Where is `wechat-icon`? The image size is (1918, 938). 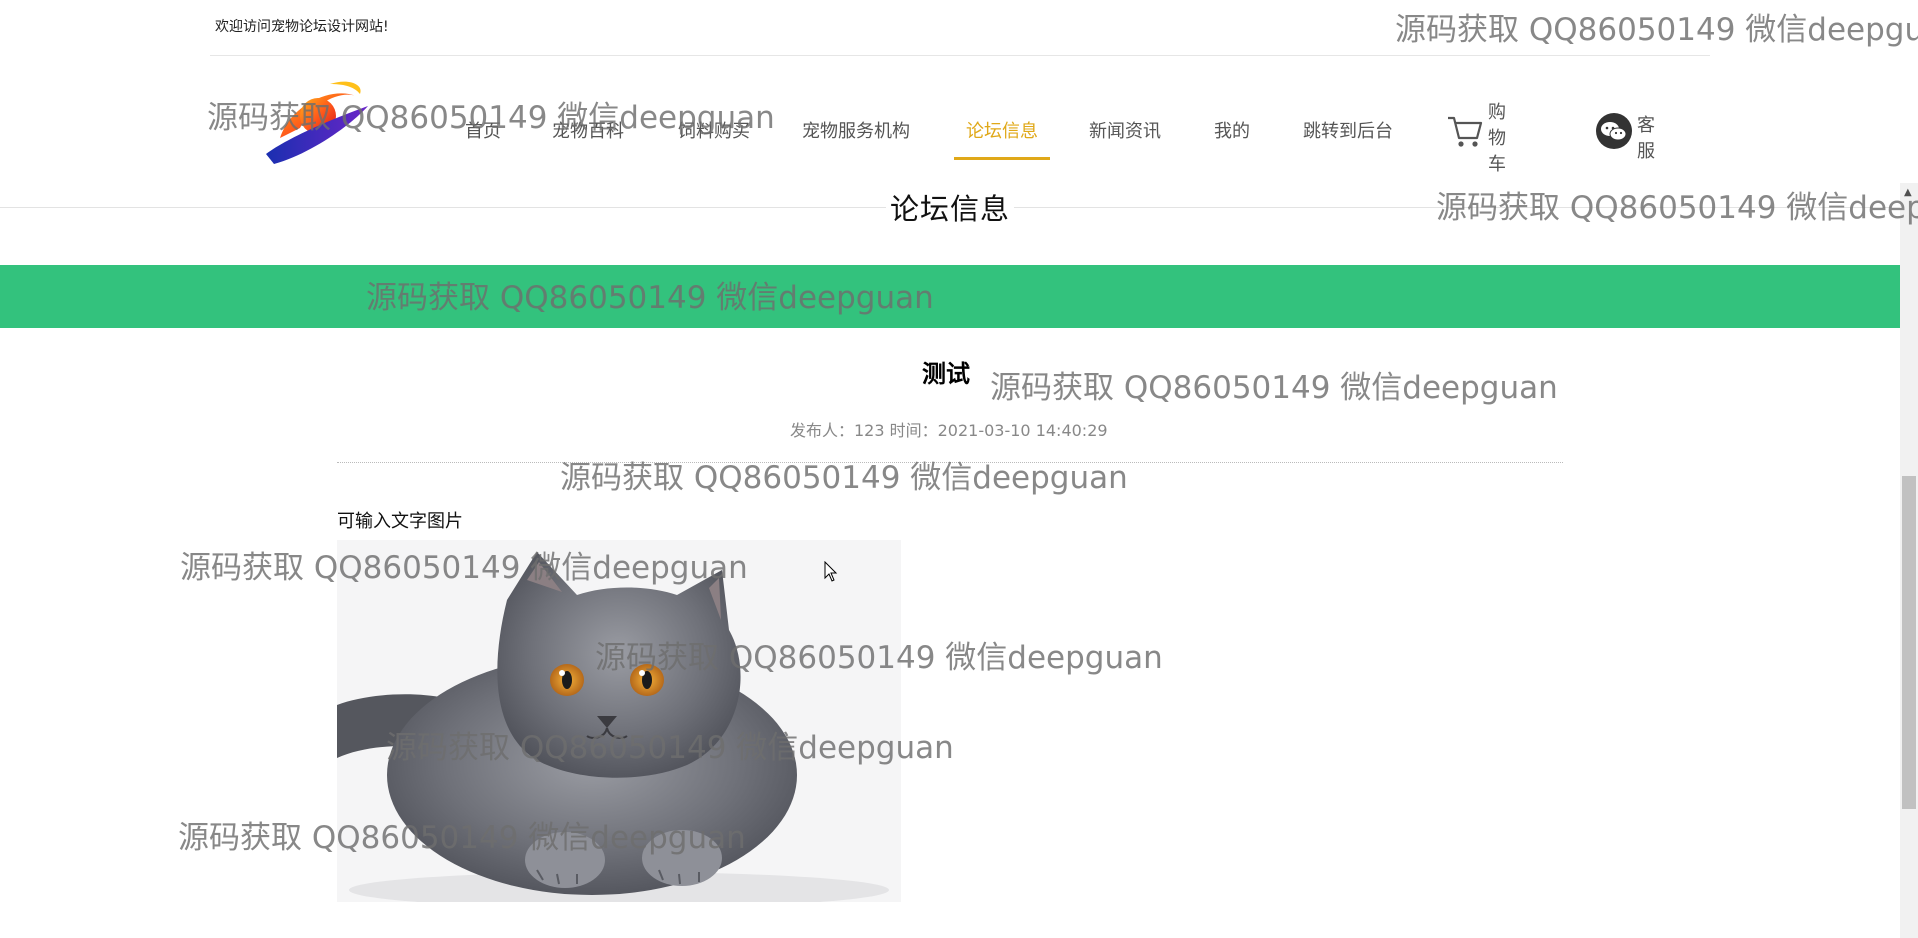
wechat-icon is located at coordinates (1614, 131).